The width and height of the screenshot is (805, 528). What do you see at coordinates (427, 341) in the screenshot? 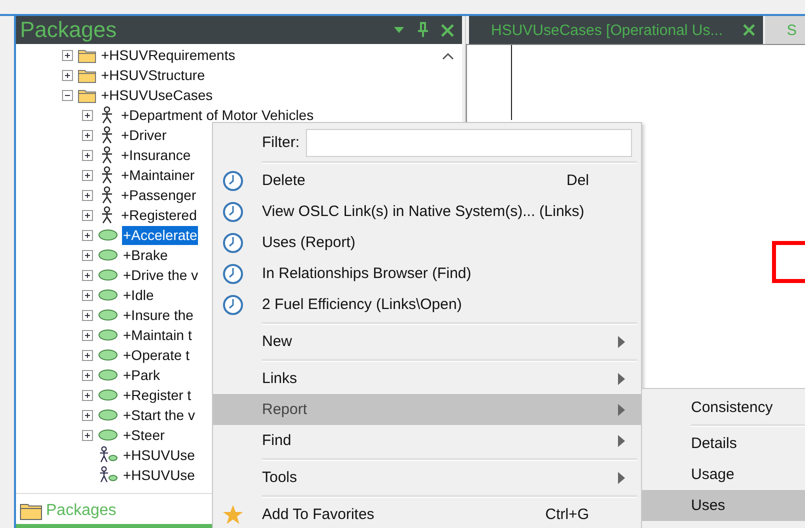
I see `menu-item: New` at bounding box center [427, 341].